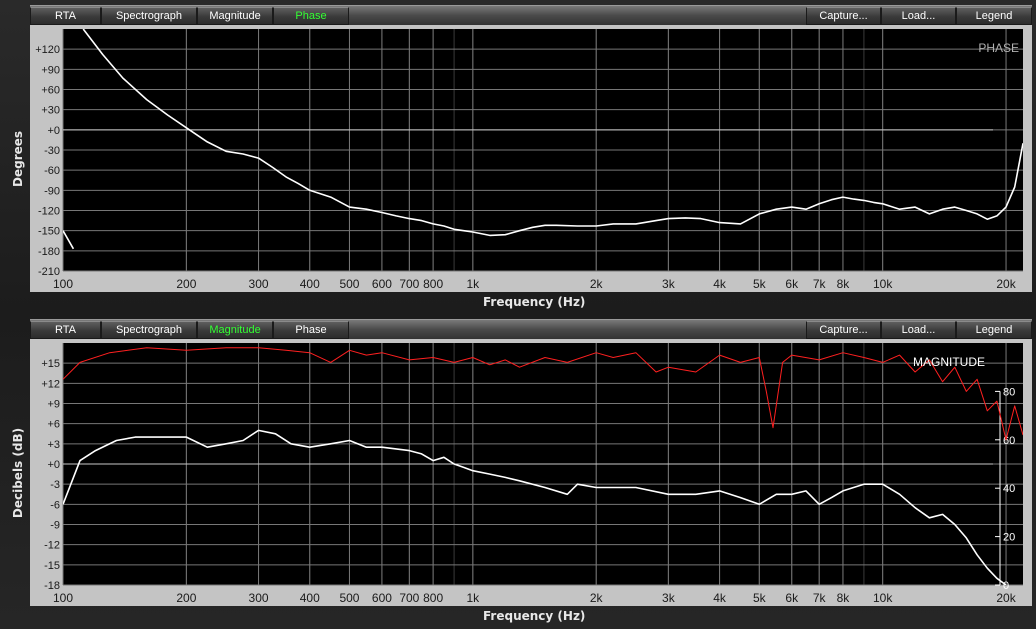 The width and height of the screenshot is (1036, 629). What do you see at coordinates (820, 598) in the screenshot?
I see `mag-x-tick-label: 7k` at bounding box center [820, 598].